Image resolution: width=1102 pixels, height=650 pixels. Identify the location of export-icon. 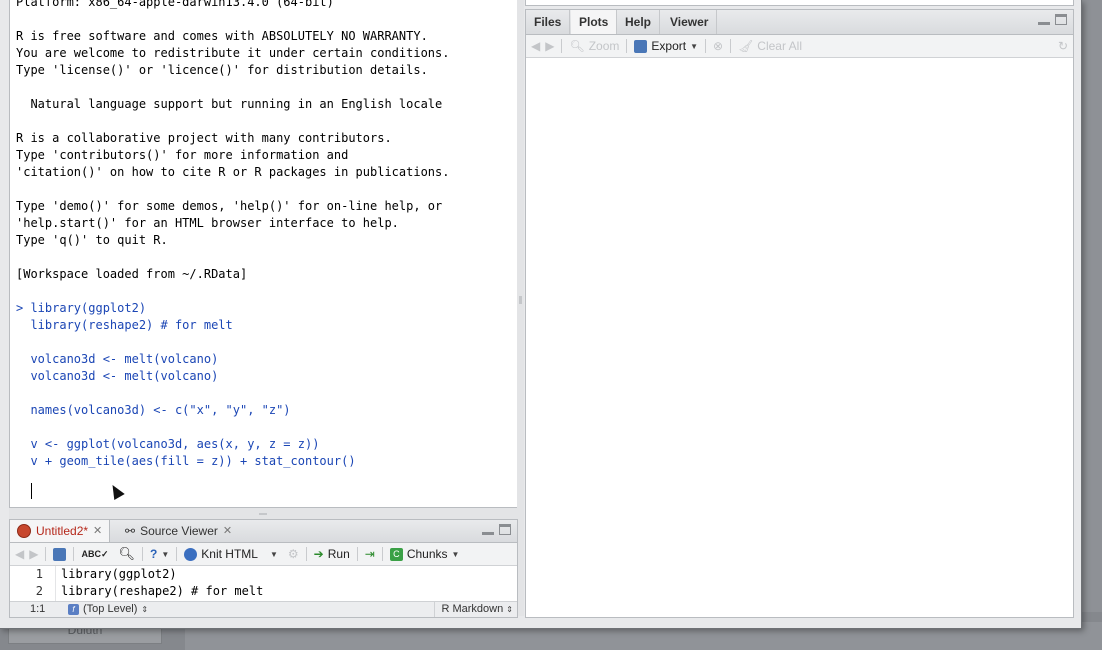
(641, 46).